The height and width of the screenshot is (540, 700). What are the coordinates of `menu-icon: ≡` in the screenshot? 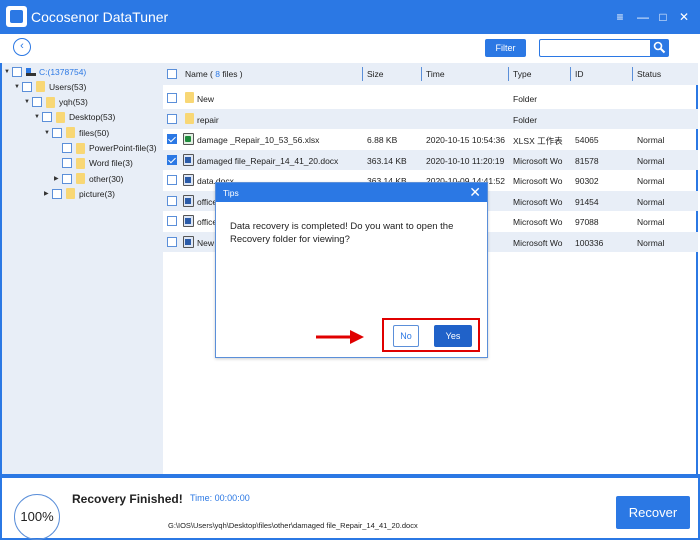 It's located at (620, 17).